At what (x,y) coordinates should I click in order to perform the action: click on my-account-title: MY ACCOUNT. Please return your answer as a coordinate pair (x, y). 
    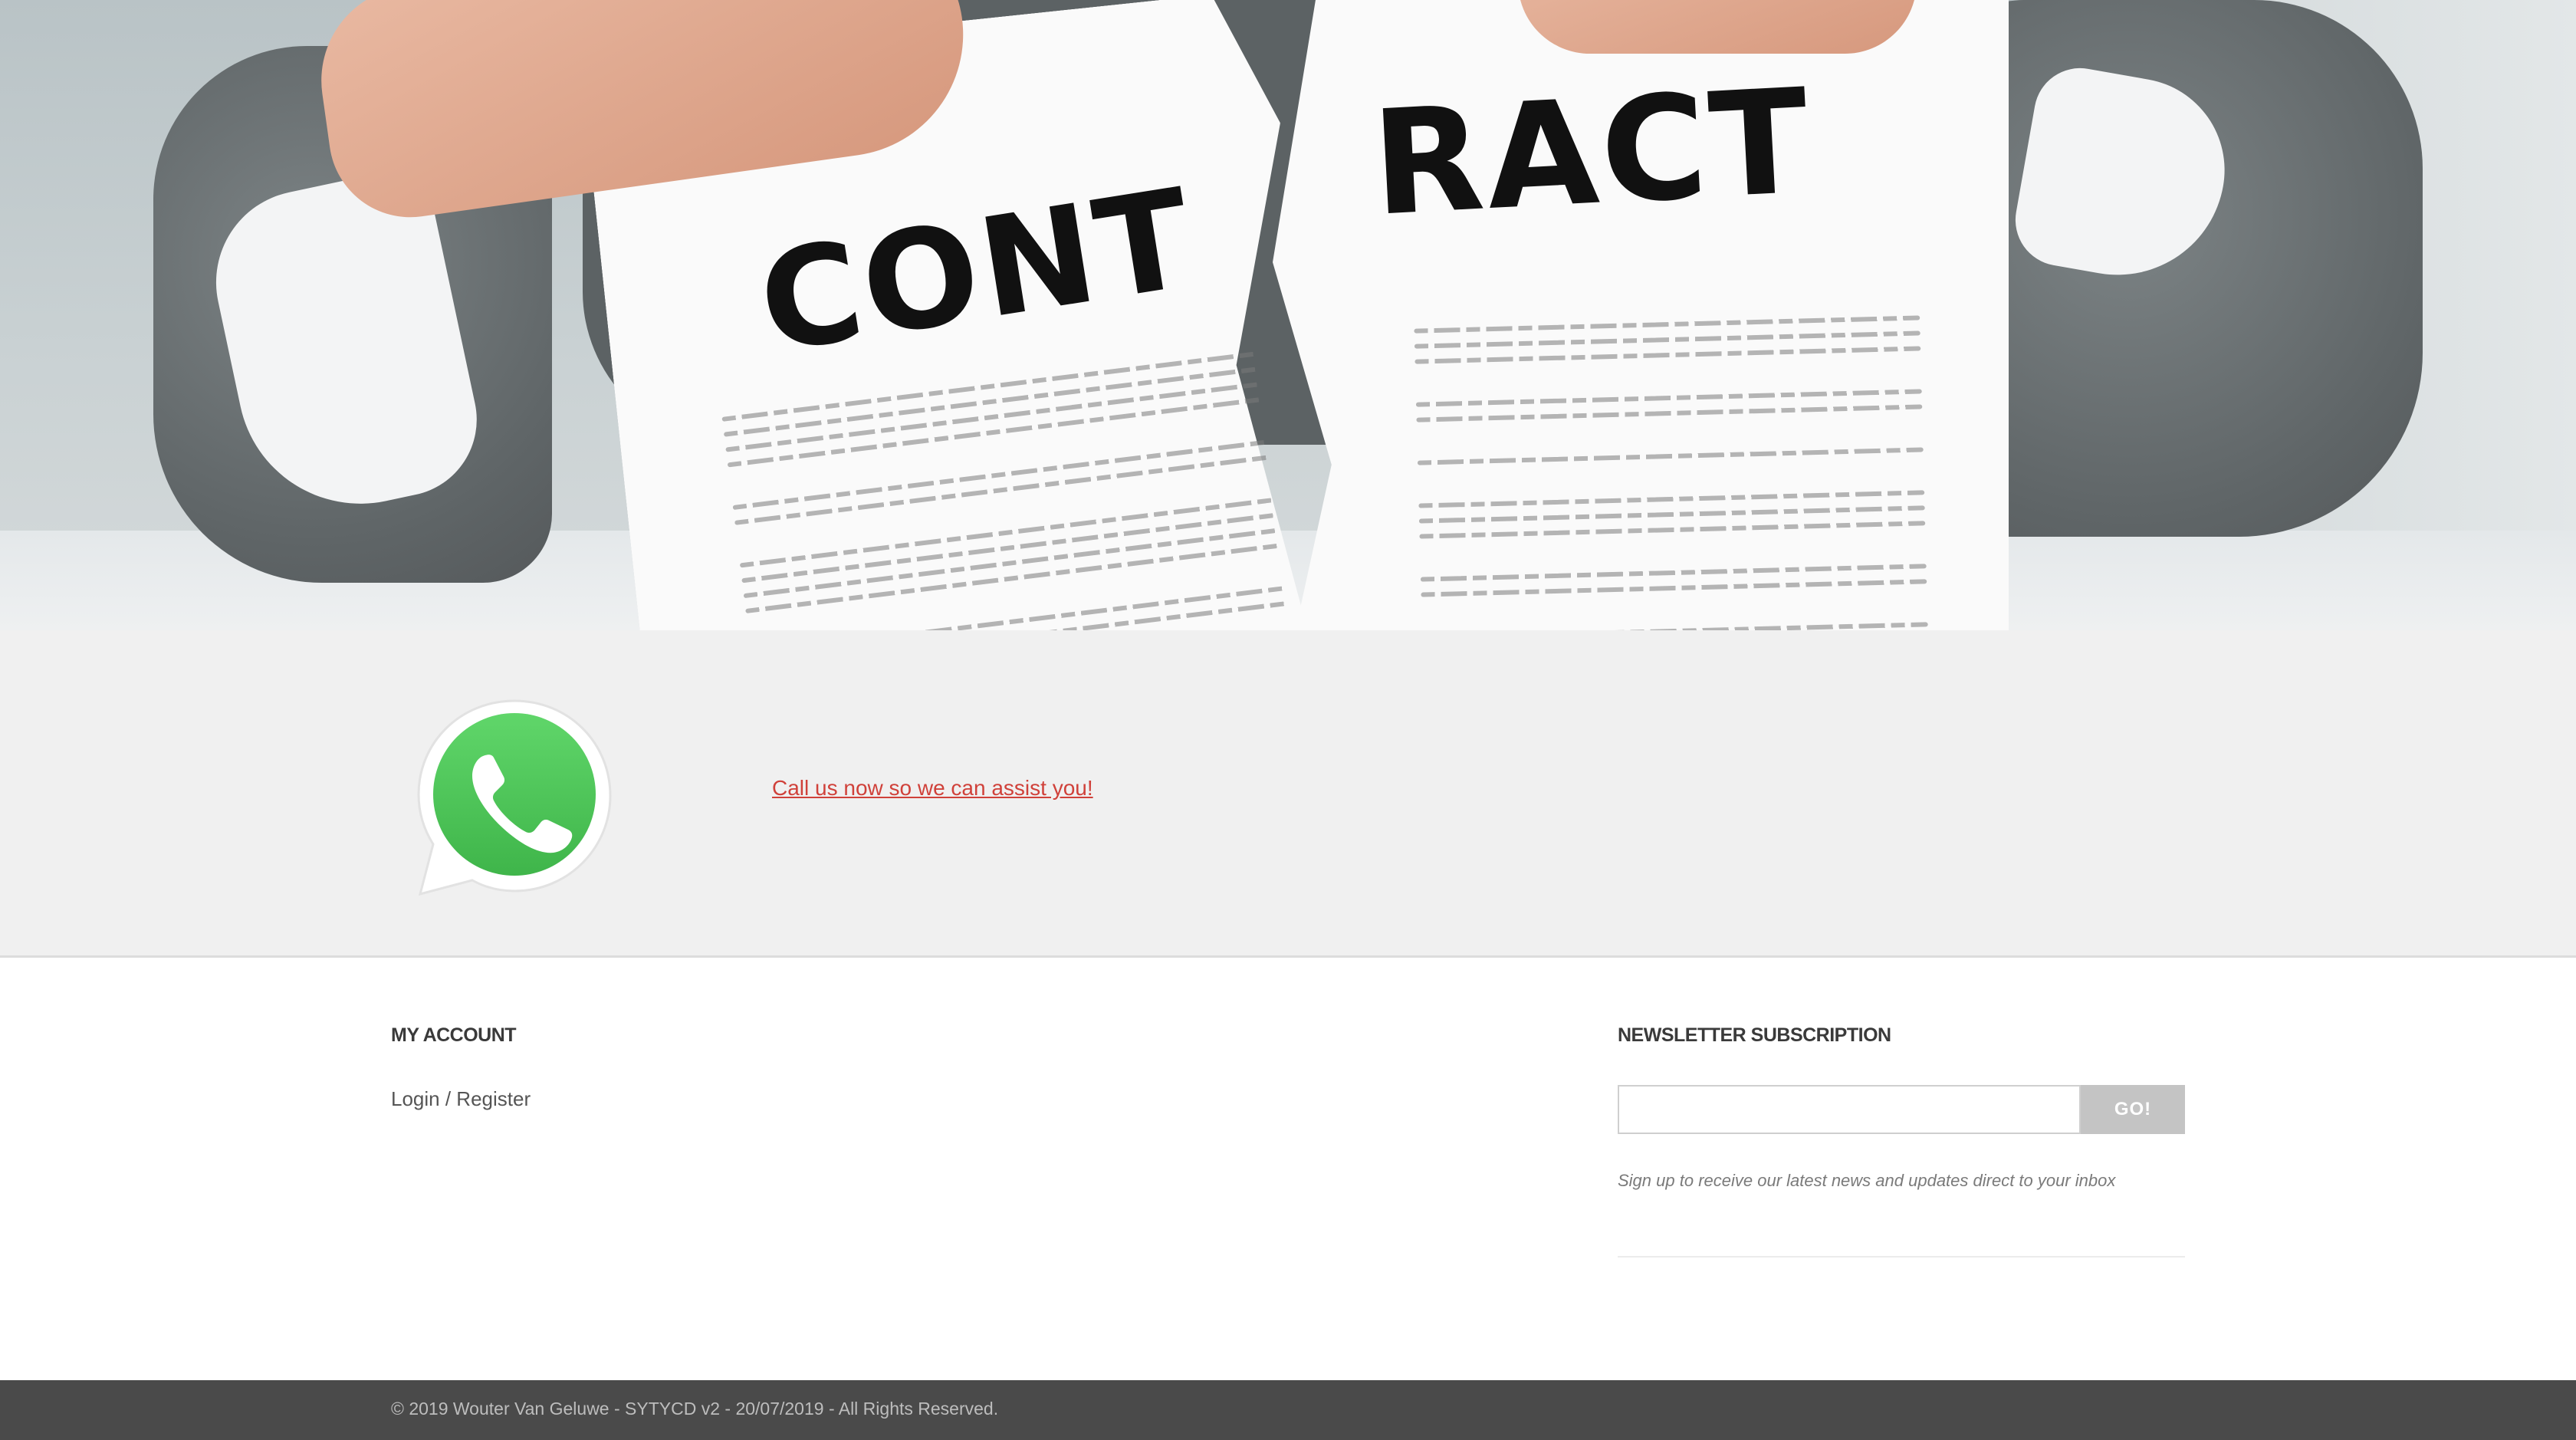
    Looking at the image, I should click on (454, 1035).